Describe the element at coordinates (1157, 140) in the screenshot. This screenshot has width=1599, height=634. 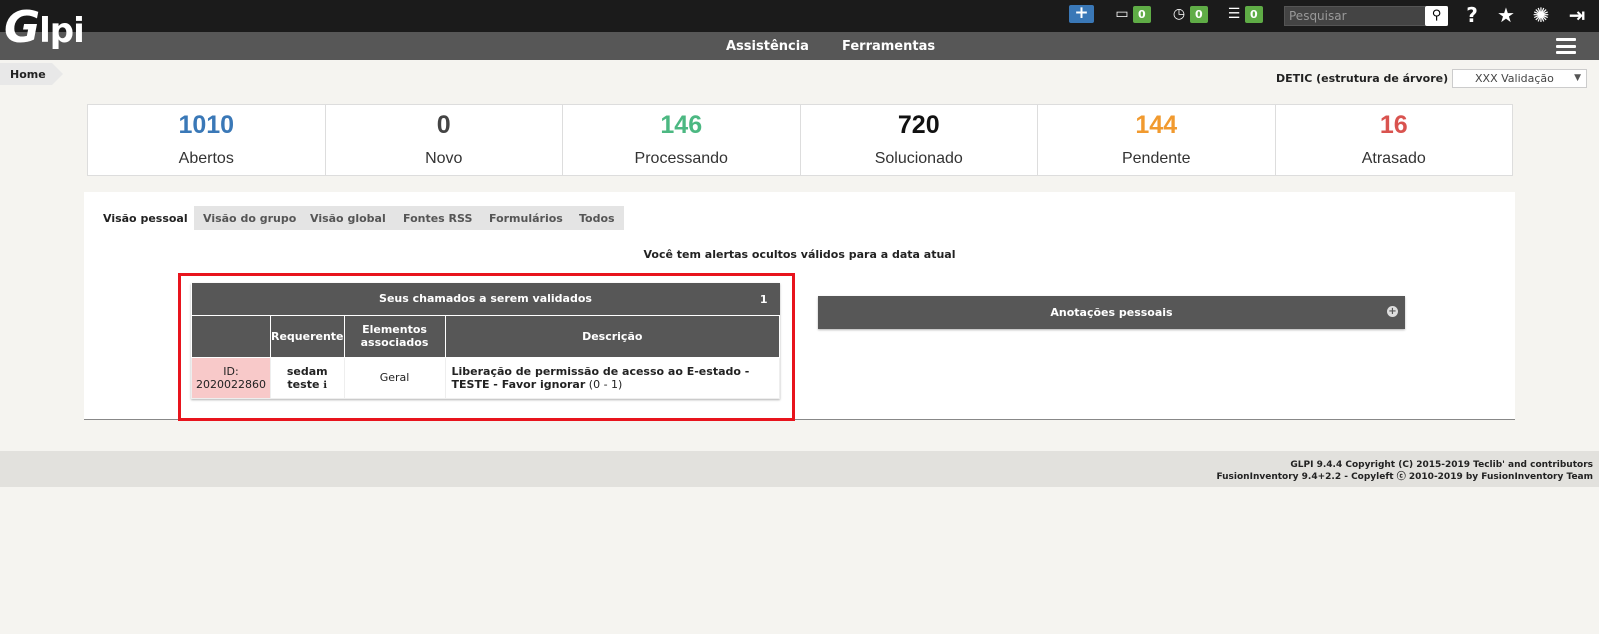
I see `stat-pendente: 144 Pendente` at that location.